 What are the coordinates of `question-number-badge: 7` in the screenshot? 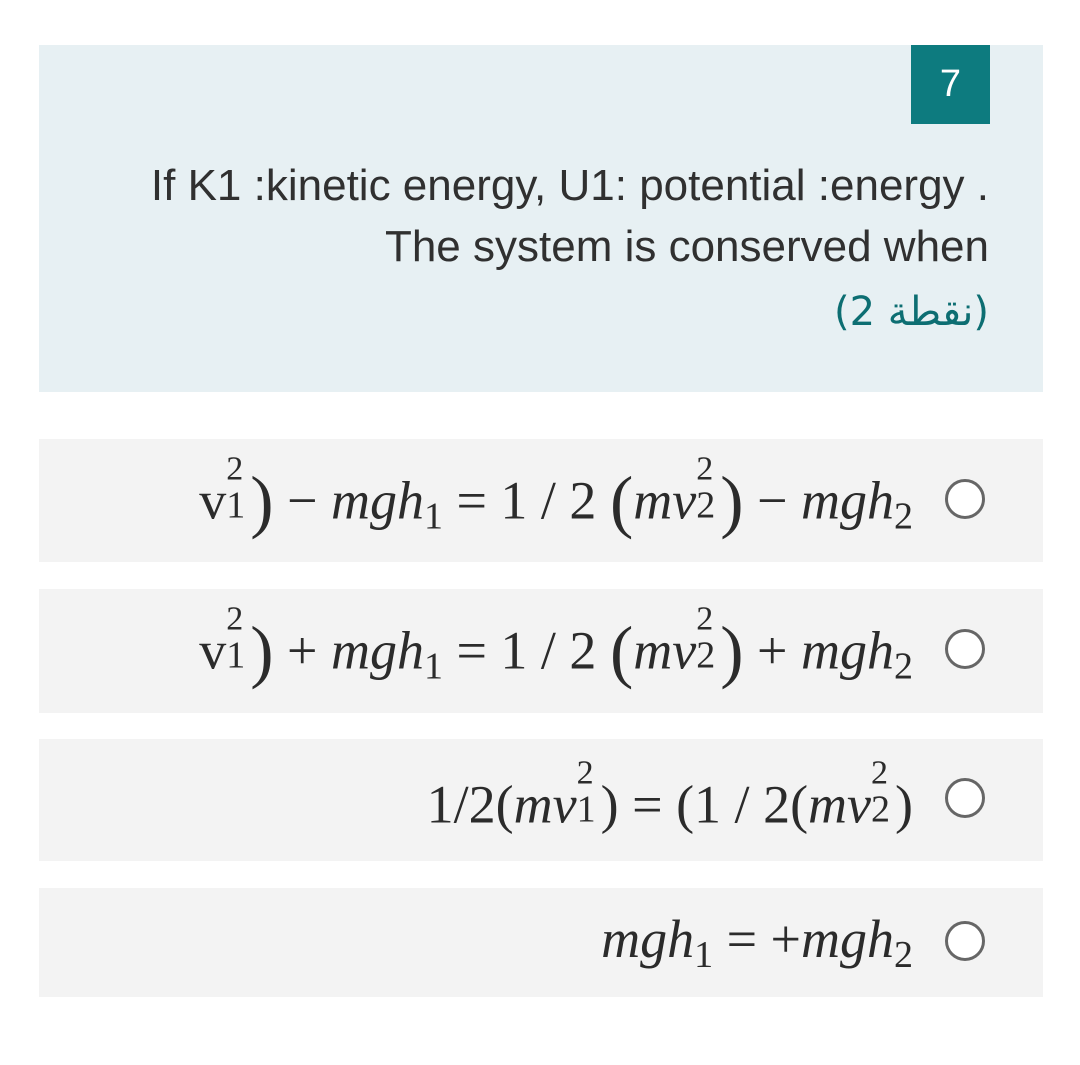 It's located at (950, 84).